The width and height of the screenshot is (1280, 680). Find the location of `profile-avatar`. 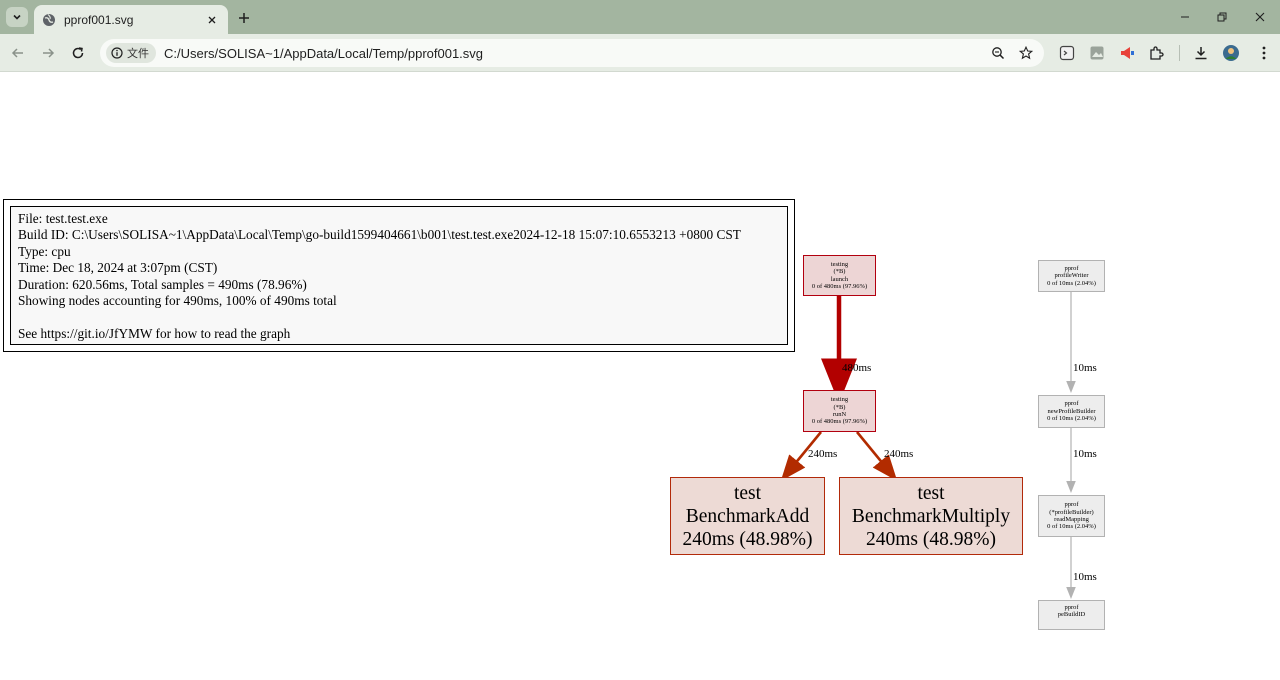

profile-avatar is located at coordinates (1231, 53).